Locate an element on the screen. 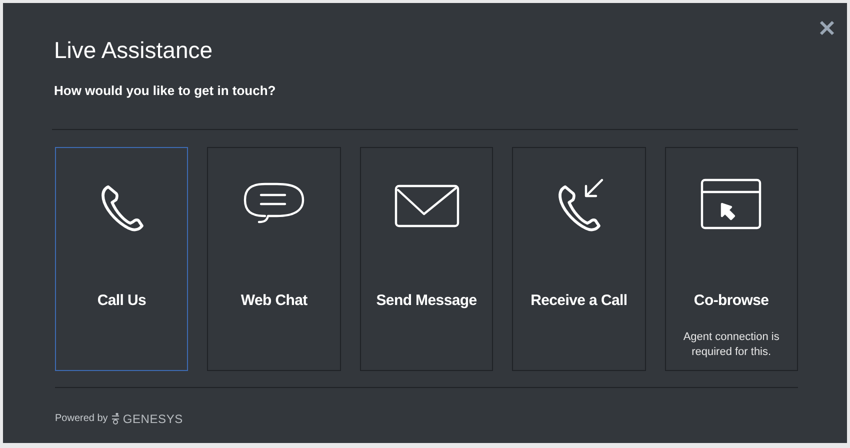 The height and width of the screenshot is (448, 850). logo-icon is located at coordinates (115, 418).